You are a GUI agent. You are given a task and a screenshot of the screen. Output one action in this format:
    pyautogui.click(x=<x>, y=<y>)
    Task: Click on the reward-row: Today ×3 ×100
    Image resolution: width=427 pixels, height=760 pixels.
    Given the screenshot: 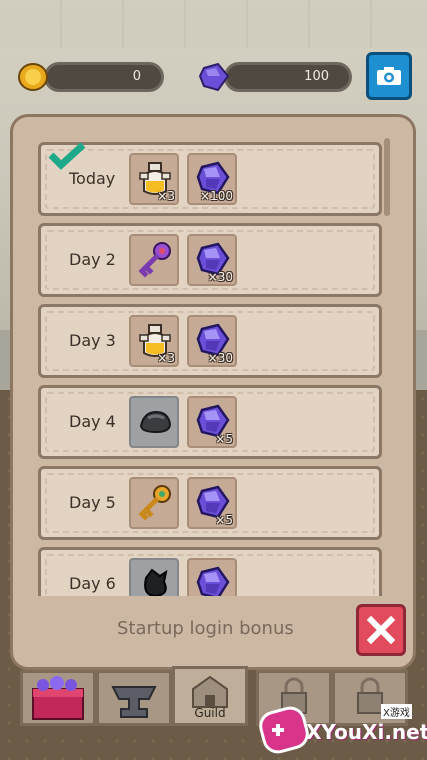 What is the action you would take?
    pyautogui.click(x=210, y=179)
    